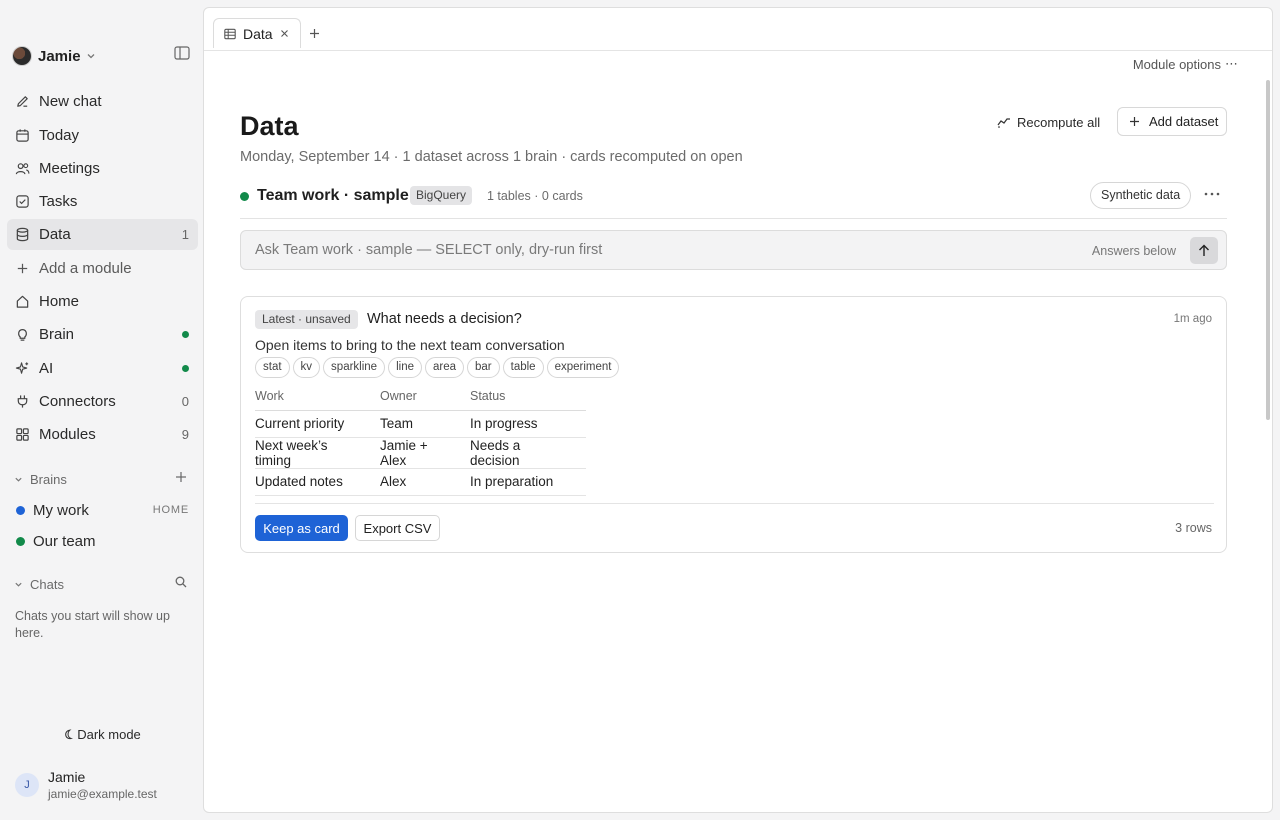 This screenshot has width=1280, height=820. What do you see at coordinates (1133, 251) in the screenshot?
I see `answers-below-hint: Answers below` at bounding box center [1133, 251].